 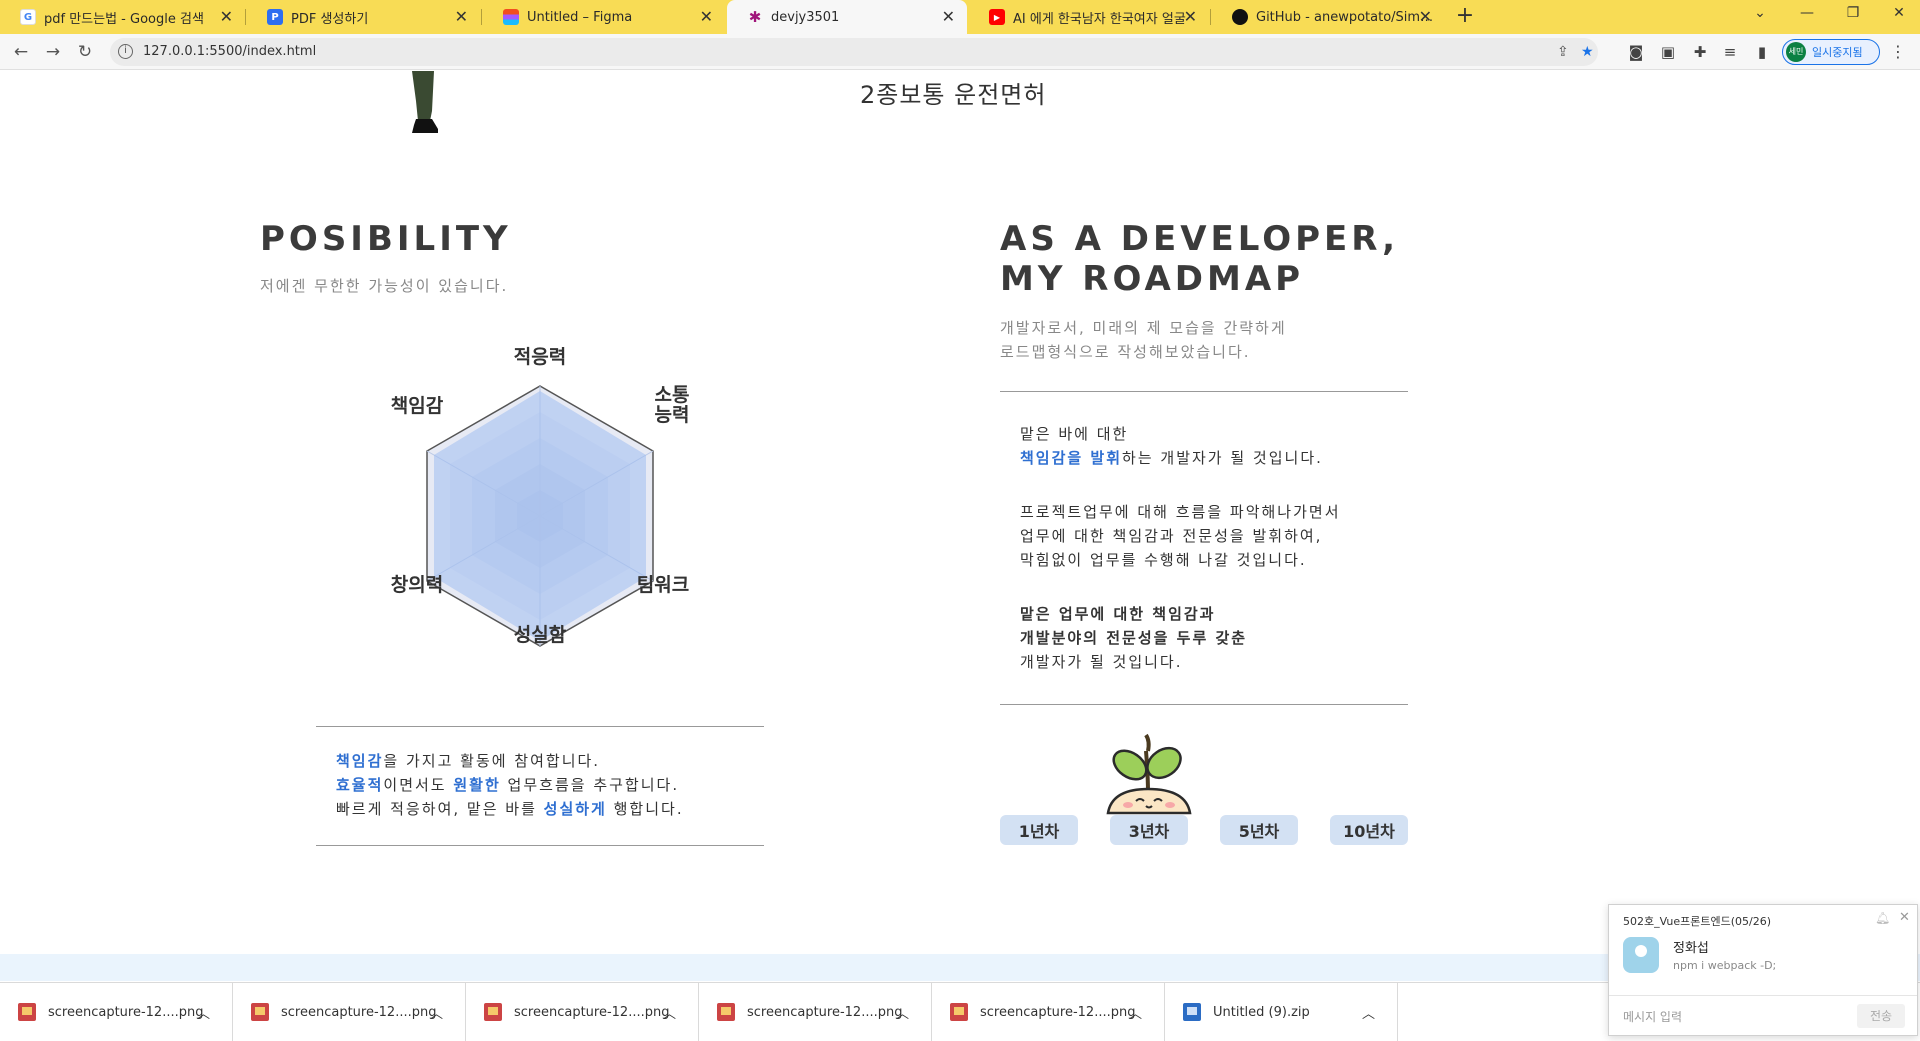 What do you see at coordinates (1071, 458) in the screenshot?
I see `highlight-word: 책임감을 발휘` at bounding box center [1071, 458].